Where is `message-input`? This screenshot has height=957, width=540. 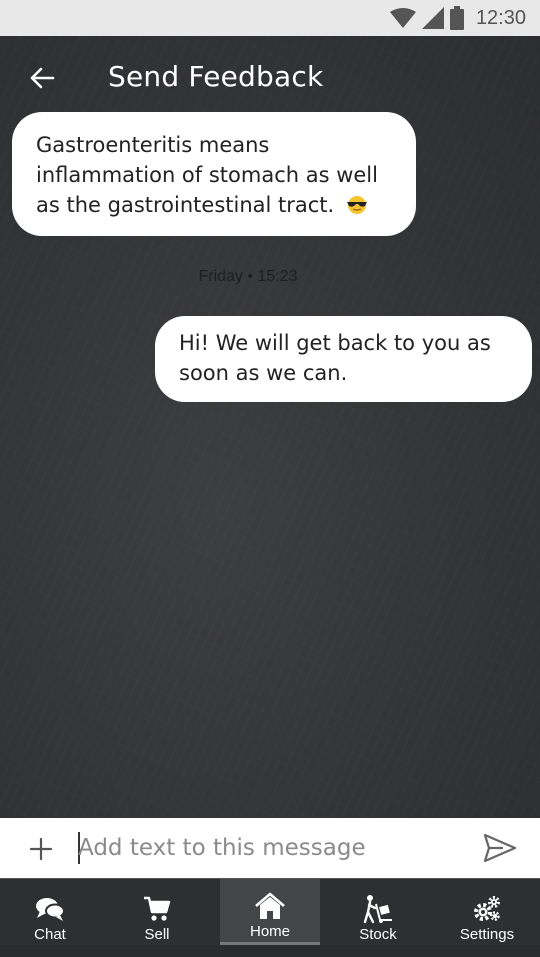
message-input is located at coordinates (268, 848).